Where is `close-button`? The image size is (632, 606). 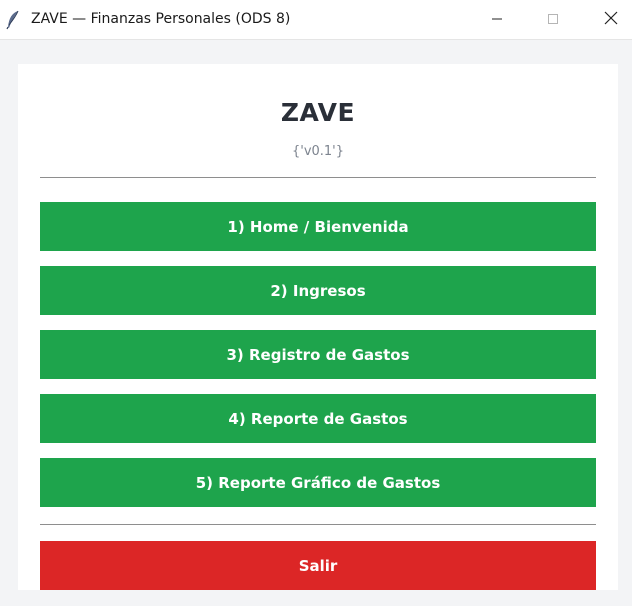
close-button is located at coordinates (610, 19).